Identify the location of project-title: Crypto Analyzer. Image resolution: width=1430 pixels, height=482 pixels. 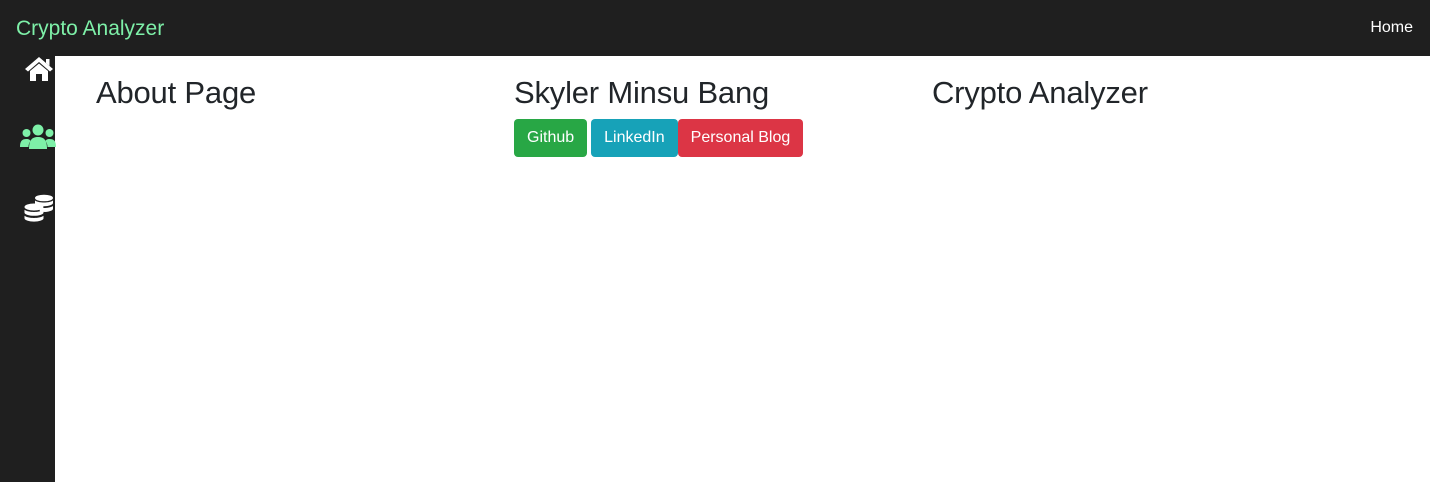
(1040, 92).